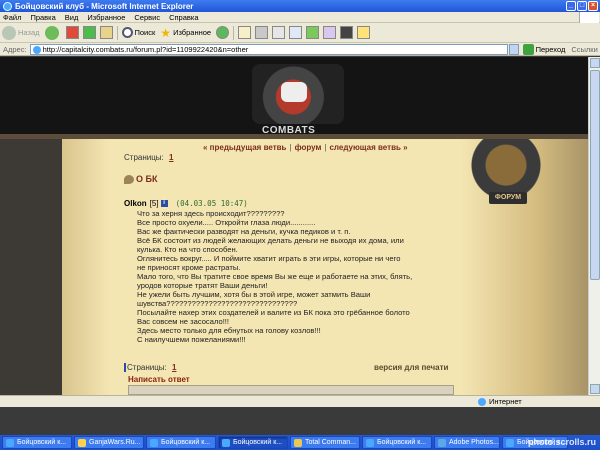  What do you see at coordinates (234, 32) in the screenshot?
I see `toolbar-separator` at bounding box center [234, 32].